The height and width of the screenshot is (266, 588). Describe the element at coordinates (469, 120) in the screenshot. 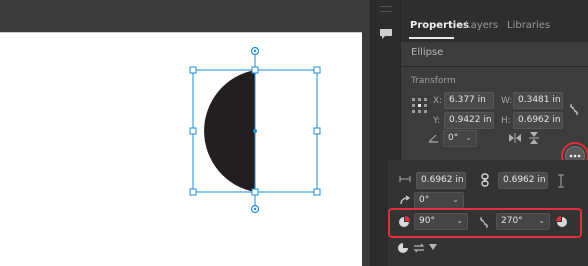

I see `y-field: 0.9422 in` at that location.